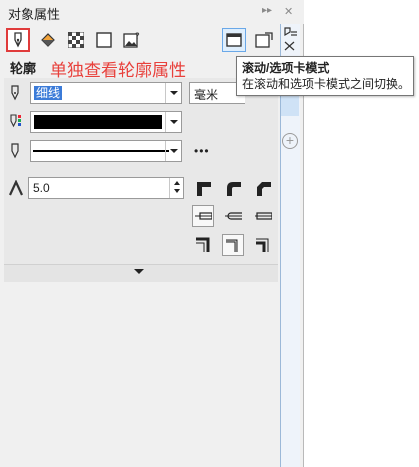 This screenshot has width=419, height=467. I want to click on outline-style-dropdown, so click(106, 151).